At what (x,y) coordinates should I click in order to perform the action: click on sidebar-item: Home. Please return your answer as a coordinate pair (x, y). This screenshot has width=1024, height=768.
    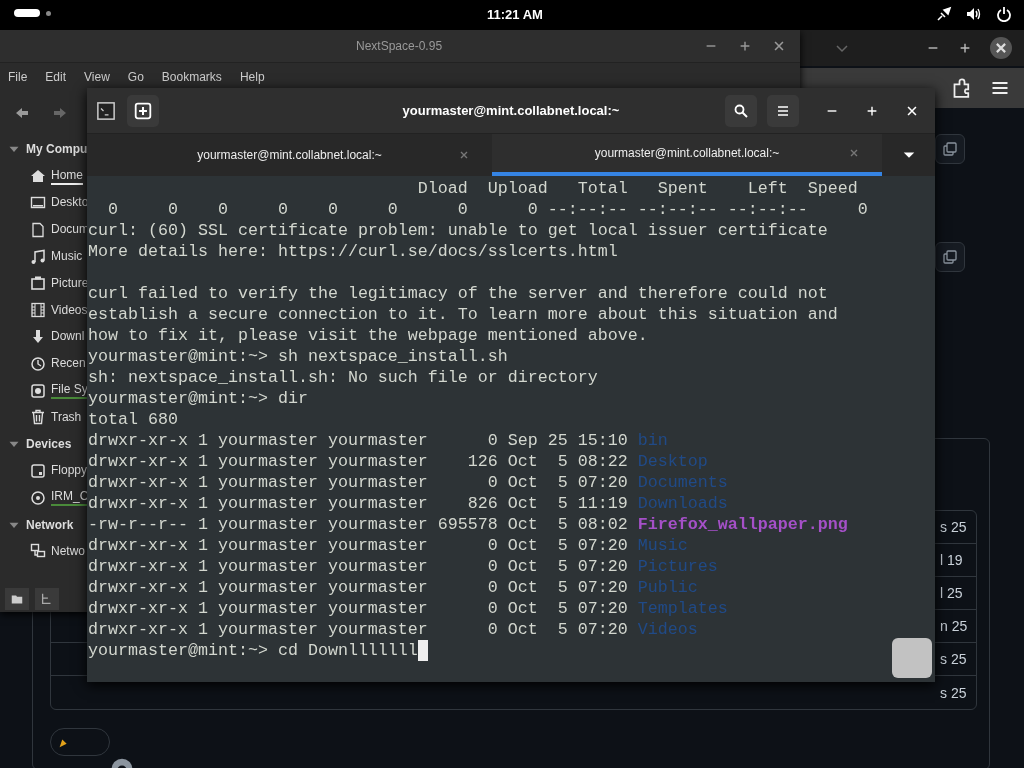
    Looking at the image, I should click on (67, 176).